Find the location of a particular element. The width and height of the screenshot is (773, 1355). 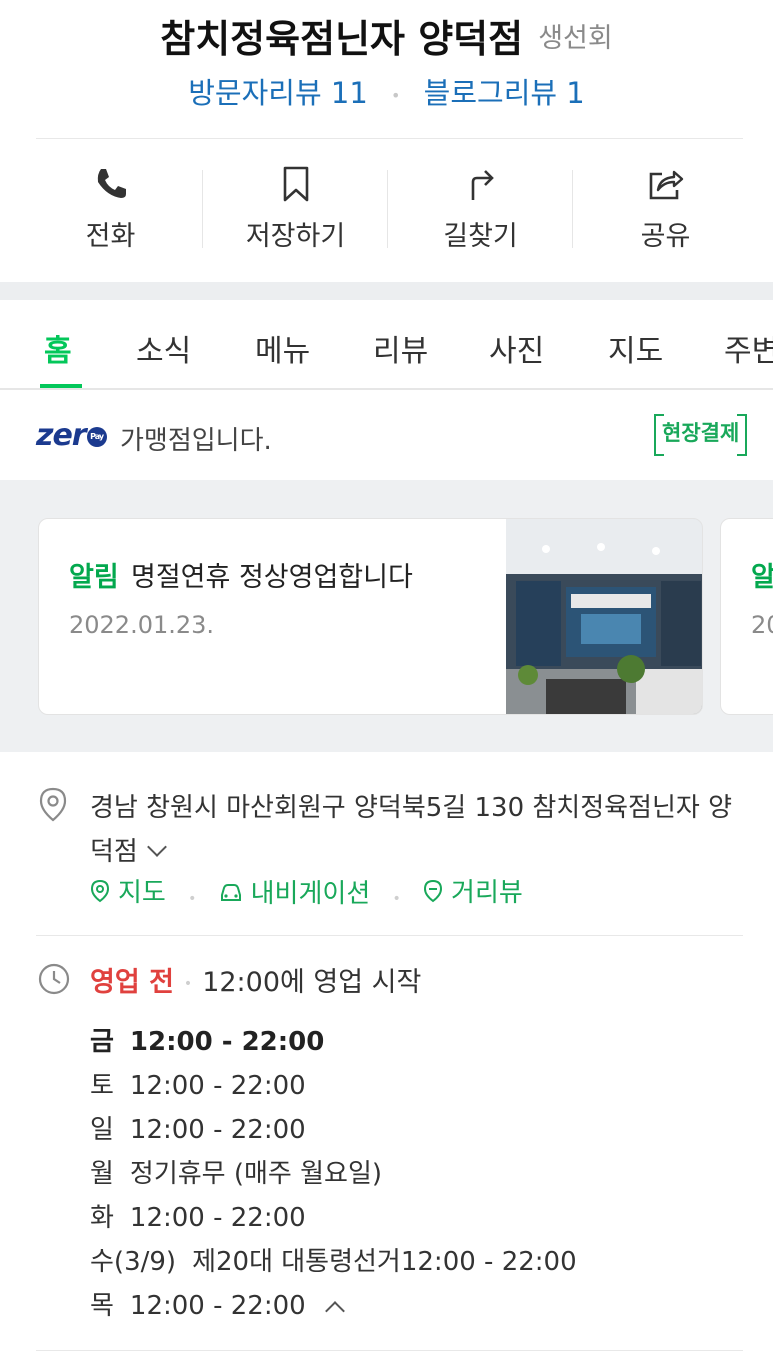

hours-row: 화 12:00 - 22:00 is located at coordinates (333, 1218).